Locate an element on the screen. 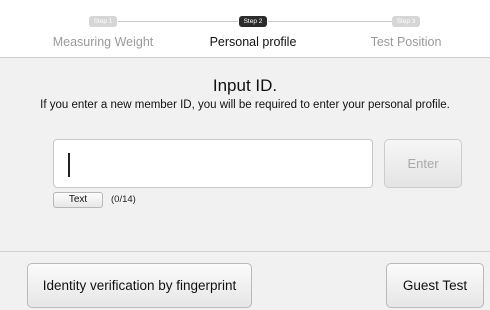 The width and height of the screenshot is (490, 310). step-2-badge: Step 2 is located at coordinates (253, 21).